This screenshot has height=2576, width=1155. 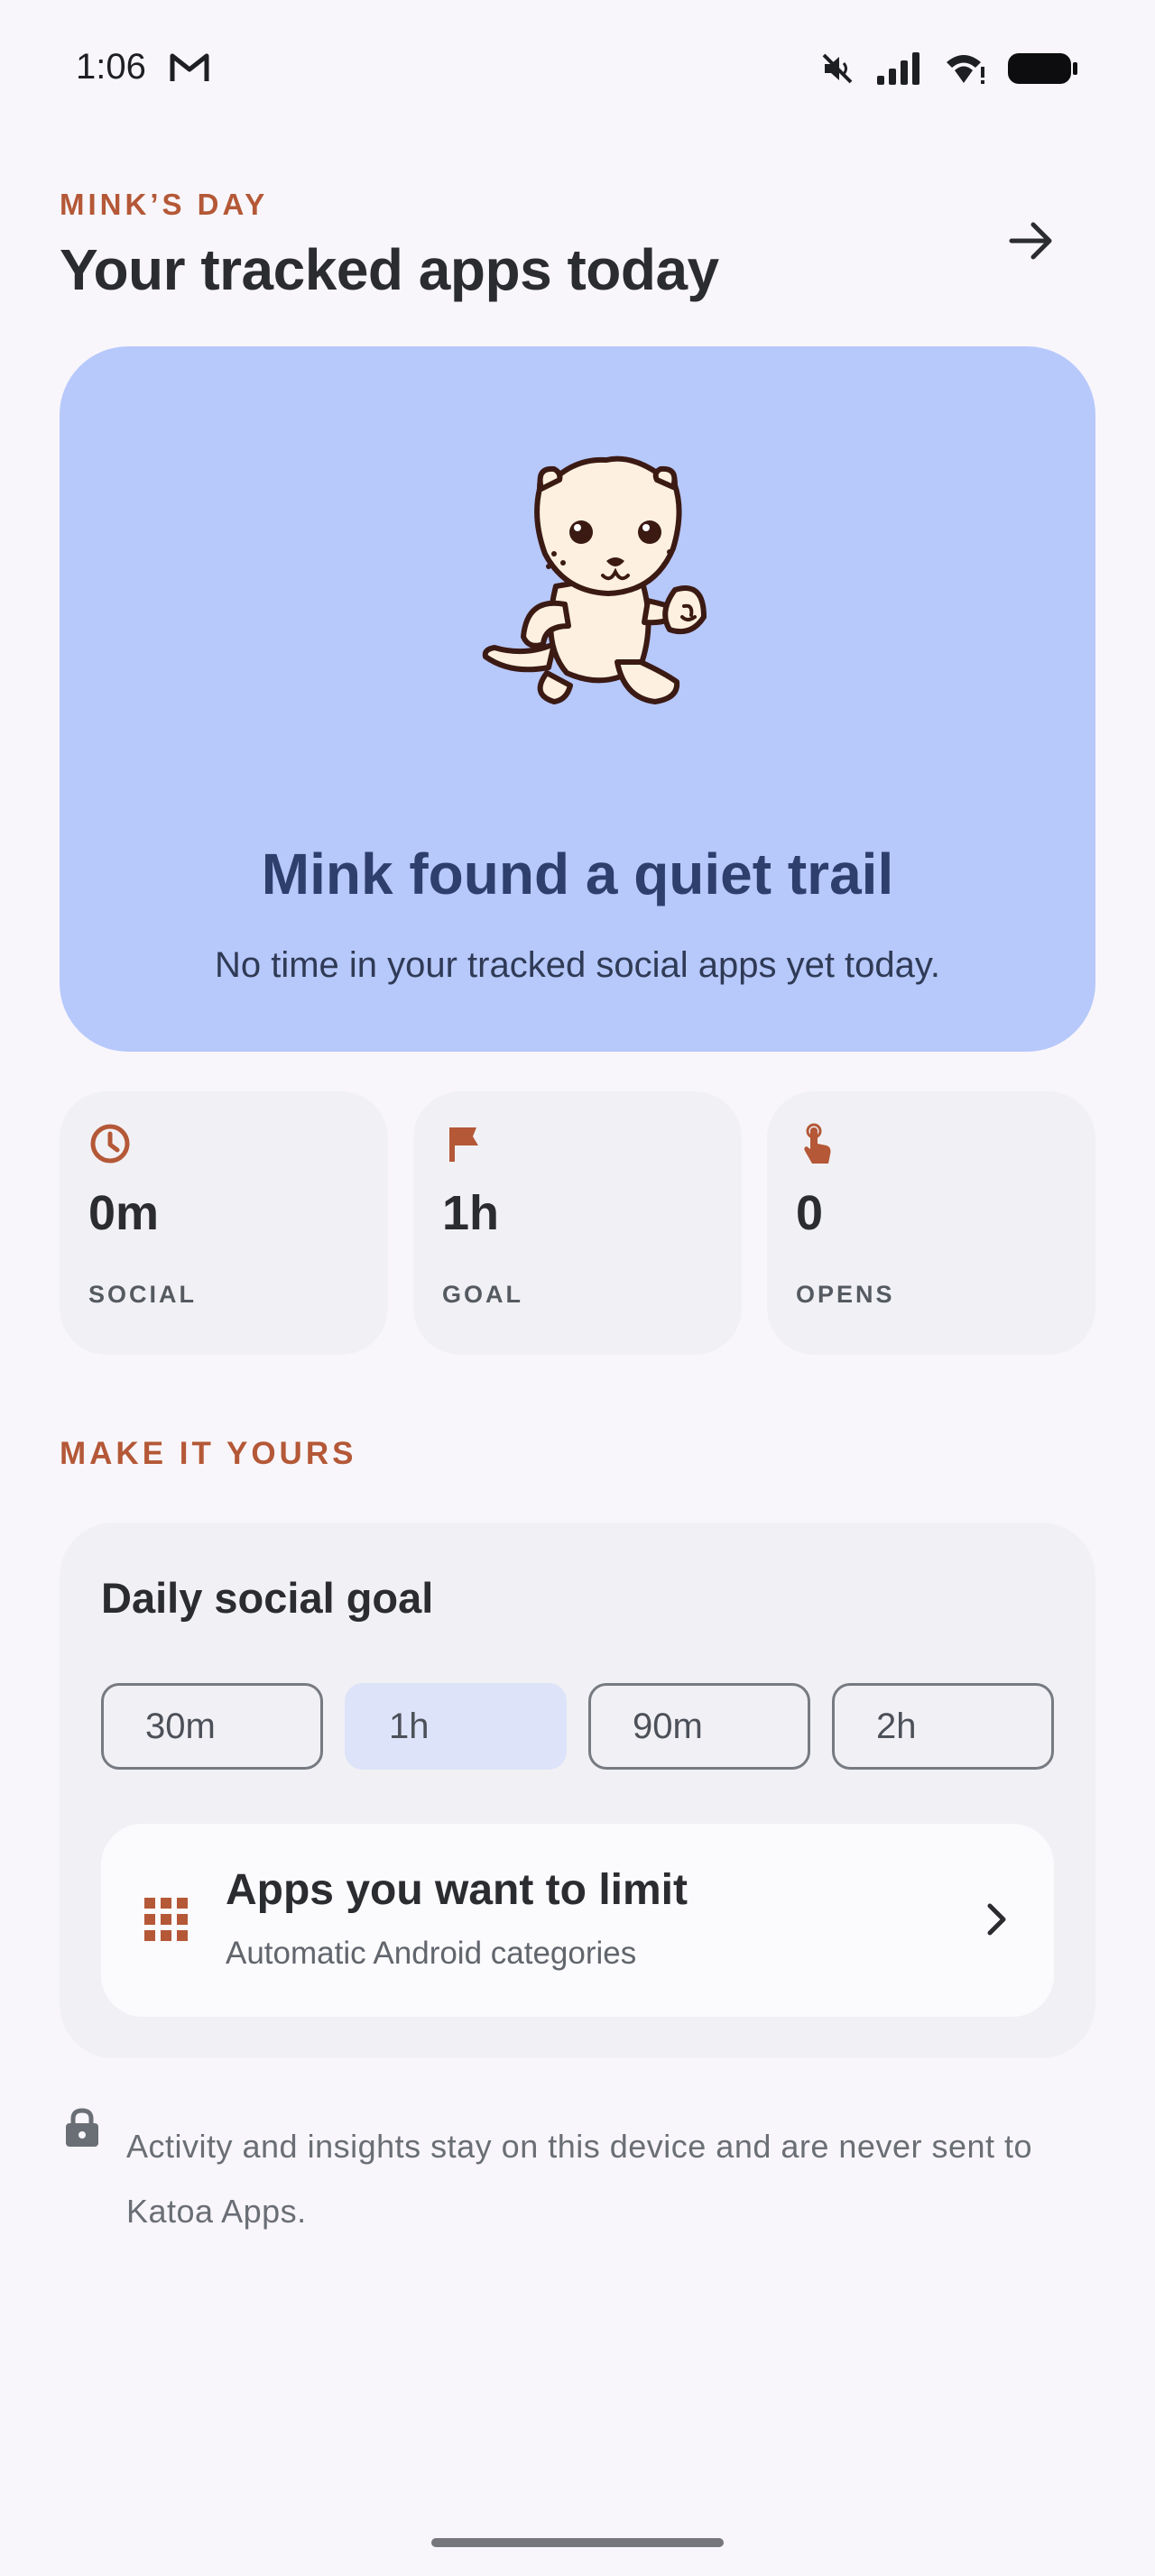 I want to click on mink-mascot-illustration, so click(x=594, y=579).